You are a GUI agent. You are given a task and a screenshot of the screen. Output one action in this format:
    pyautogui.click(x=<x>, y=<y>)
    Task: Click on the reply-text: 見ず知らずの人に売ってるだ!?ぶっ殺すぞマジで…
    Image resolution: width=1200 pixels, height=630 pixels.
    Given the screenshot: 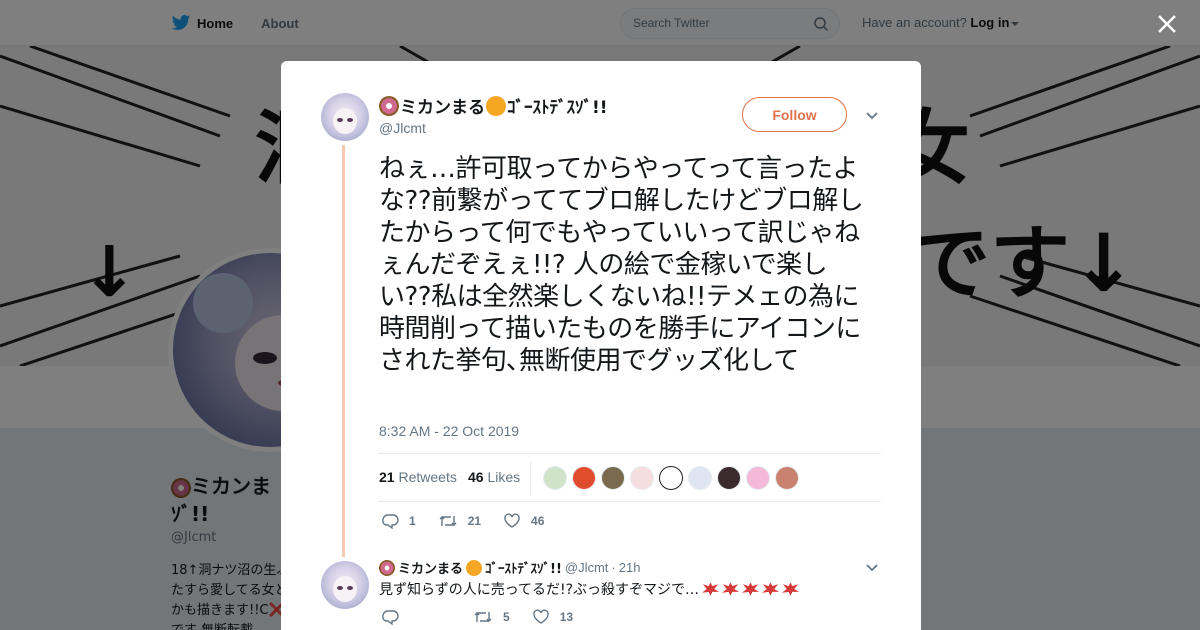 What is the action you would take?
    pyautogui.click(x=539, y=590)
    